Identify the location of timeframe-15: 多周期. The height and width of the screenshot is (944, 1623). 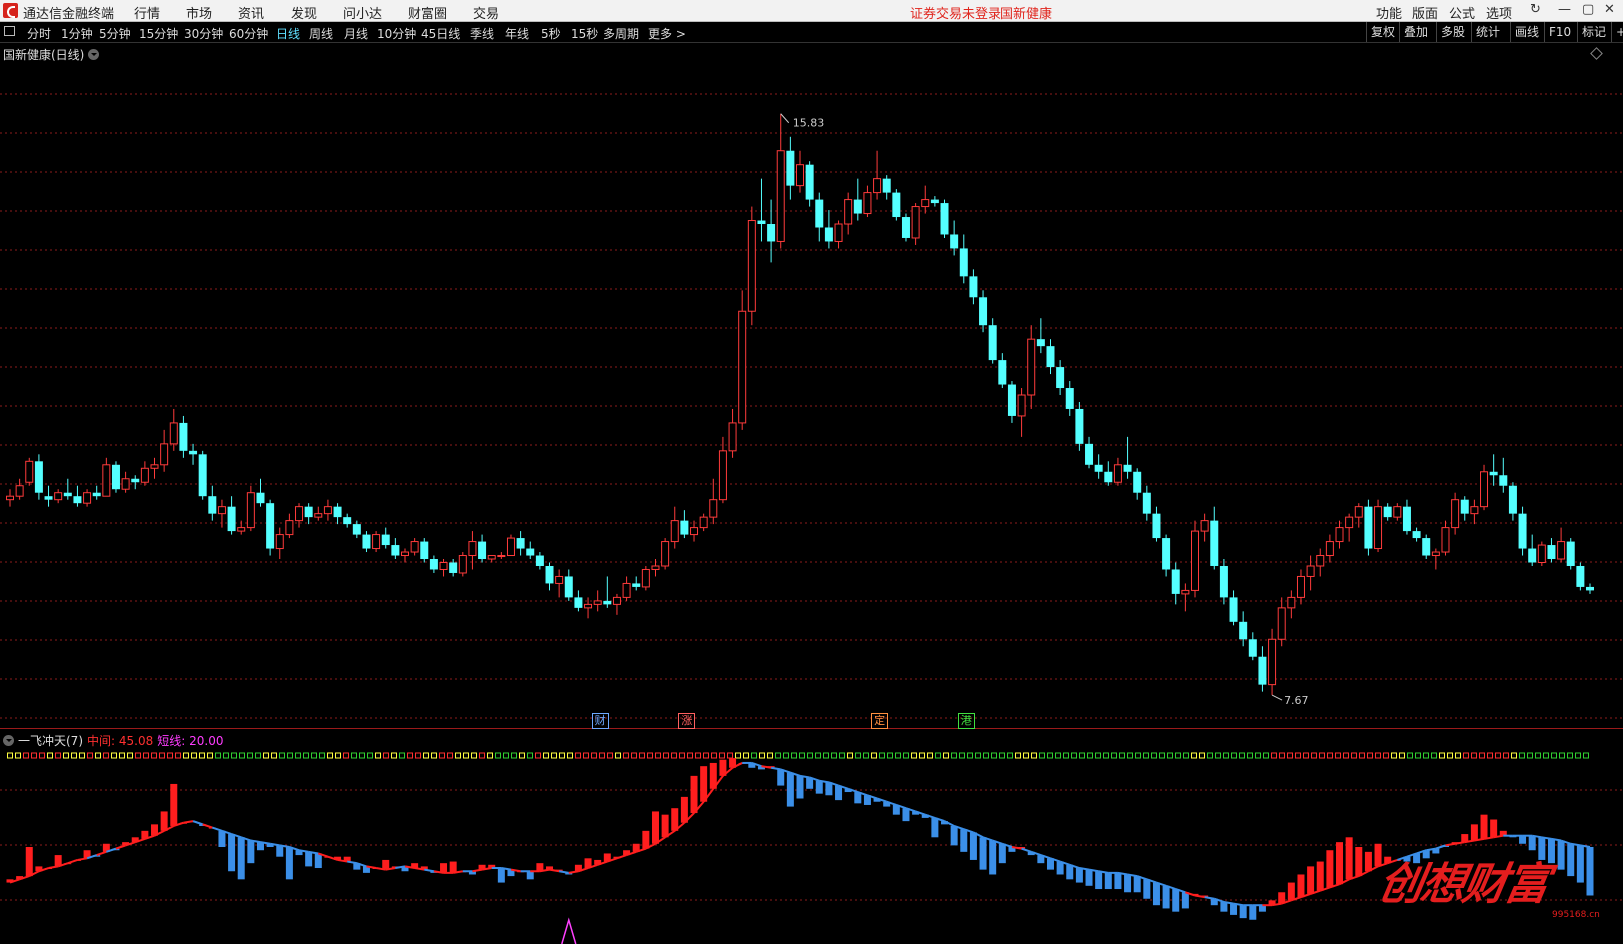
(621, 33).